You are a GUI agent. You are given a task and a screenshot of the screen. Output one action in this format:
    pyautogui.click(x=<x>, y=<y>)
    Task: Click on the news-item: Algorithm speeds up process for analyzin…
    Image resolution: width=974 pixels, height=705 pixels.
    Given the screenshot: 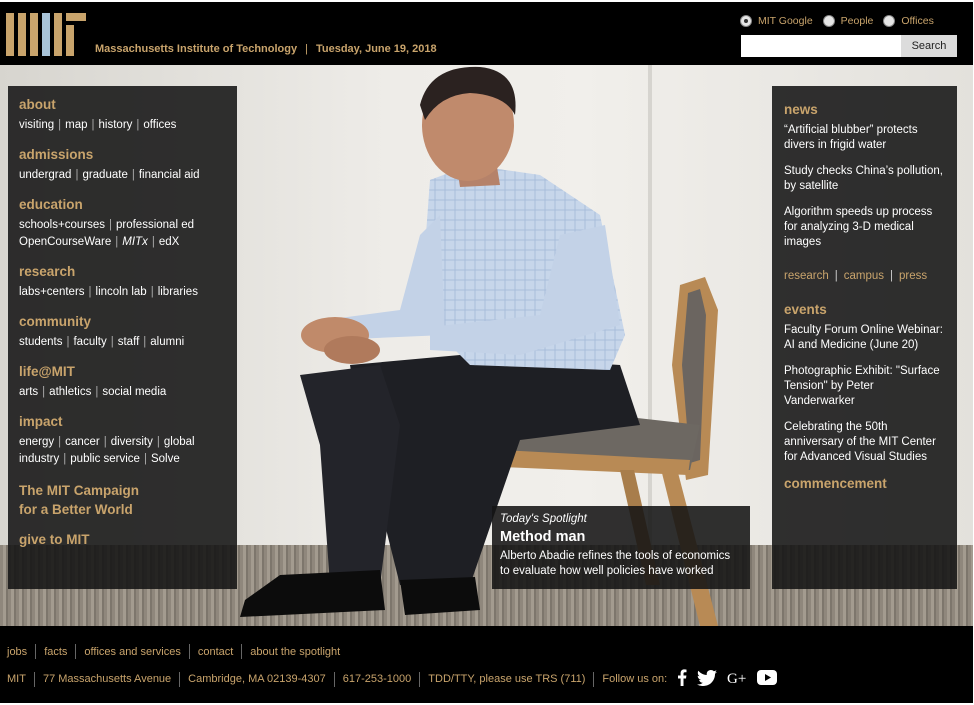 What is the action you would take?
    pyautogui.click(x=865, y=227)
    